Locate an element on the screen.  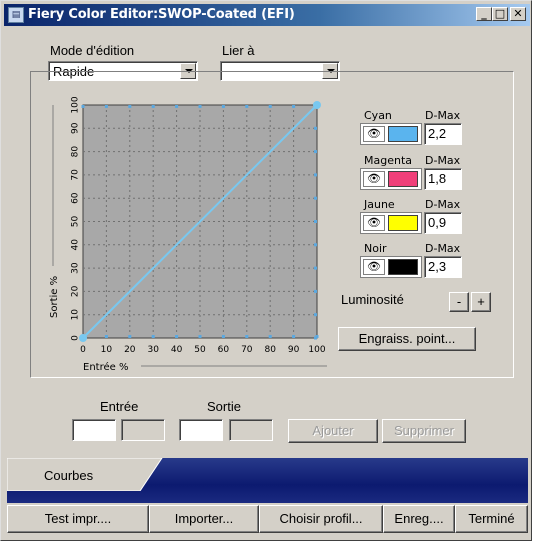
dmax-input: 2,3 is located at coordinates (443, 267).